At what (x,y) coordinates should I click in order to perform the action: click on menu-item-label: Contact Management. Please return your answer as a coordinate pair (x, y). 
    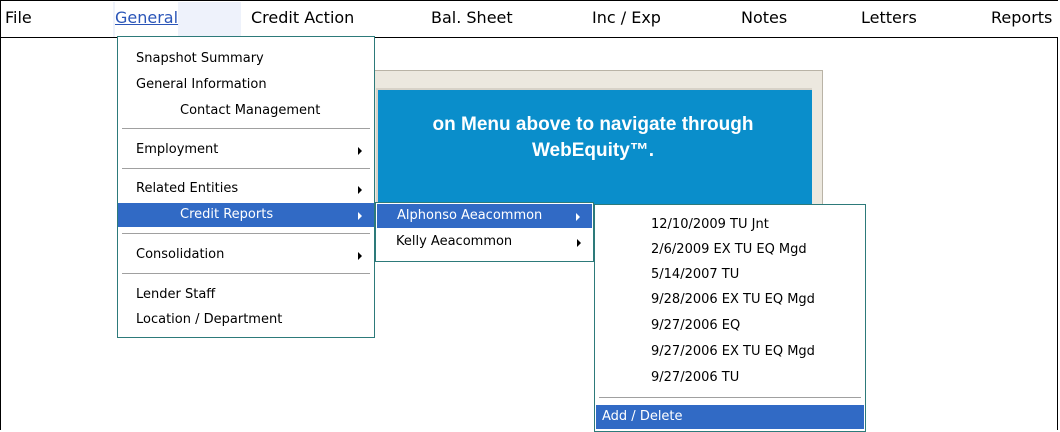
    Looking at the image, I should click on (250, 110).